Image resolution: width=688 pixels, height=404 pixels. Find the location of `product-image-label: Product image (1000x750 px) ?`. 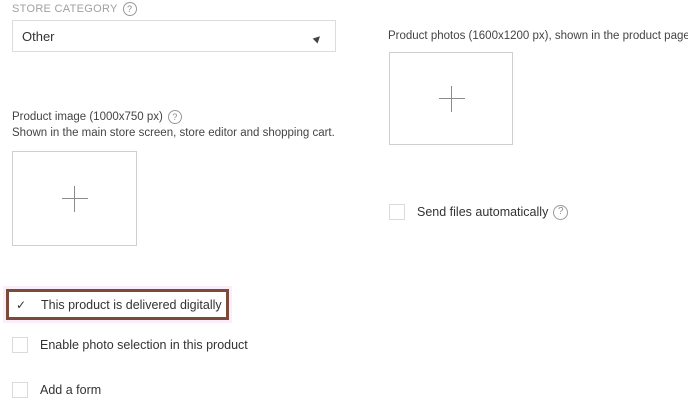

product-image-label: Product image (1000x750 px) ? is located at coordinates (97, 117).